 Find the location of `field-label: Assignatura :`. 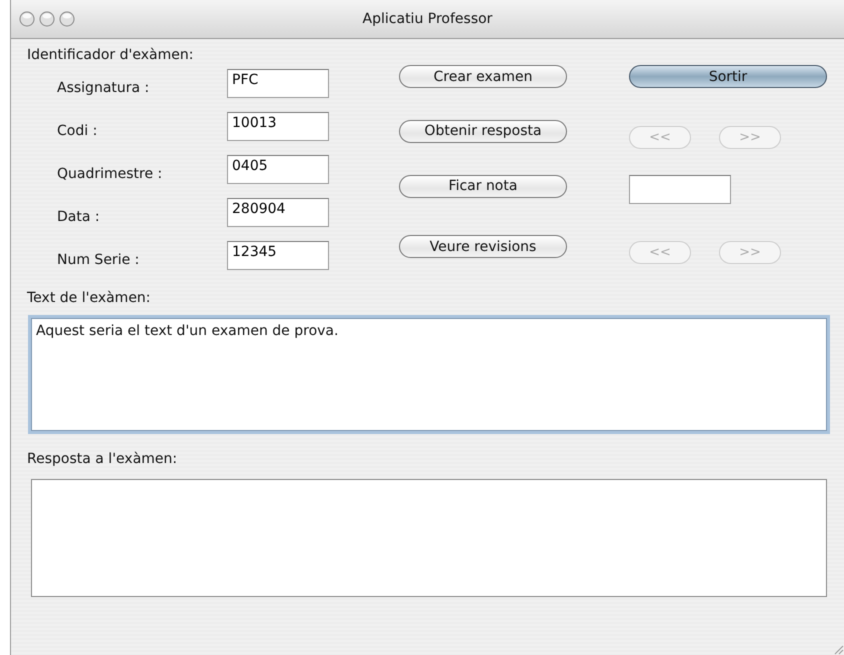

field-label: Assignatura : is located at coordinates (103, 87).